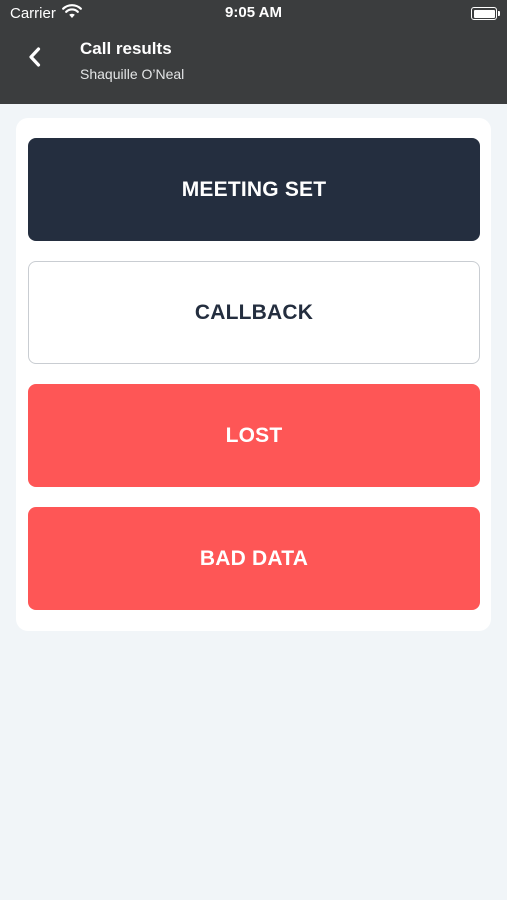 The width and height of the screenshot is (507, 900). Describe the element at coordinates (126, 48) in the screenshot. I see `page-title: Call results` at that location.